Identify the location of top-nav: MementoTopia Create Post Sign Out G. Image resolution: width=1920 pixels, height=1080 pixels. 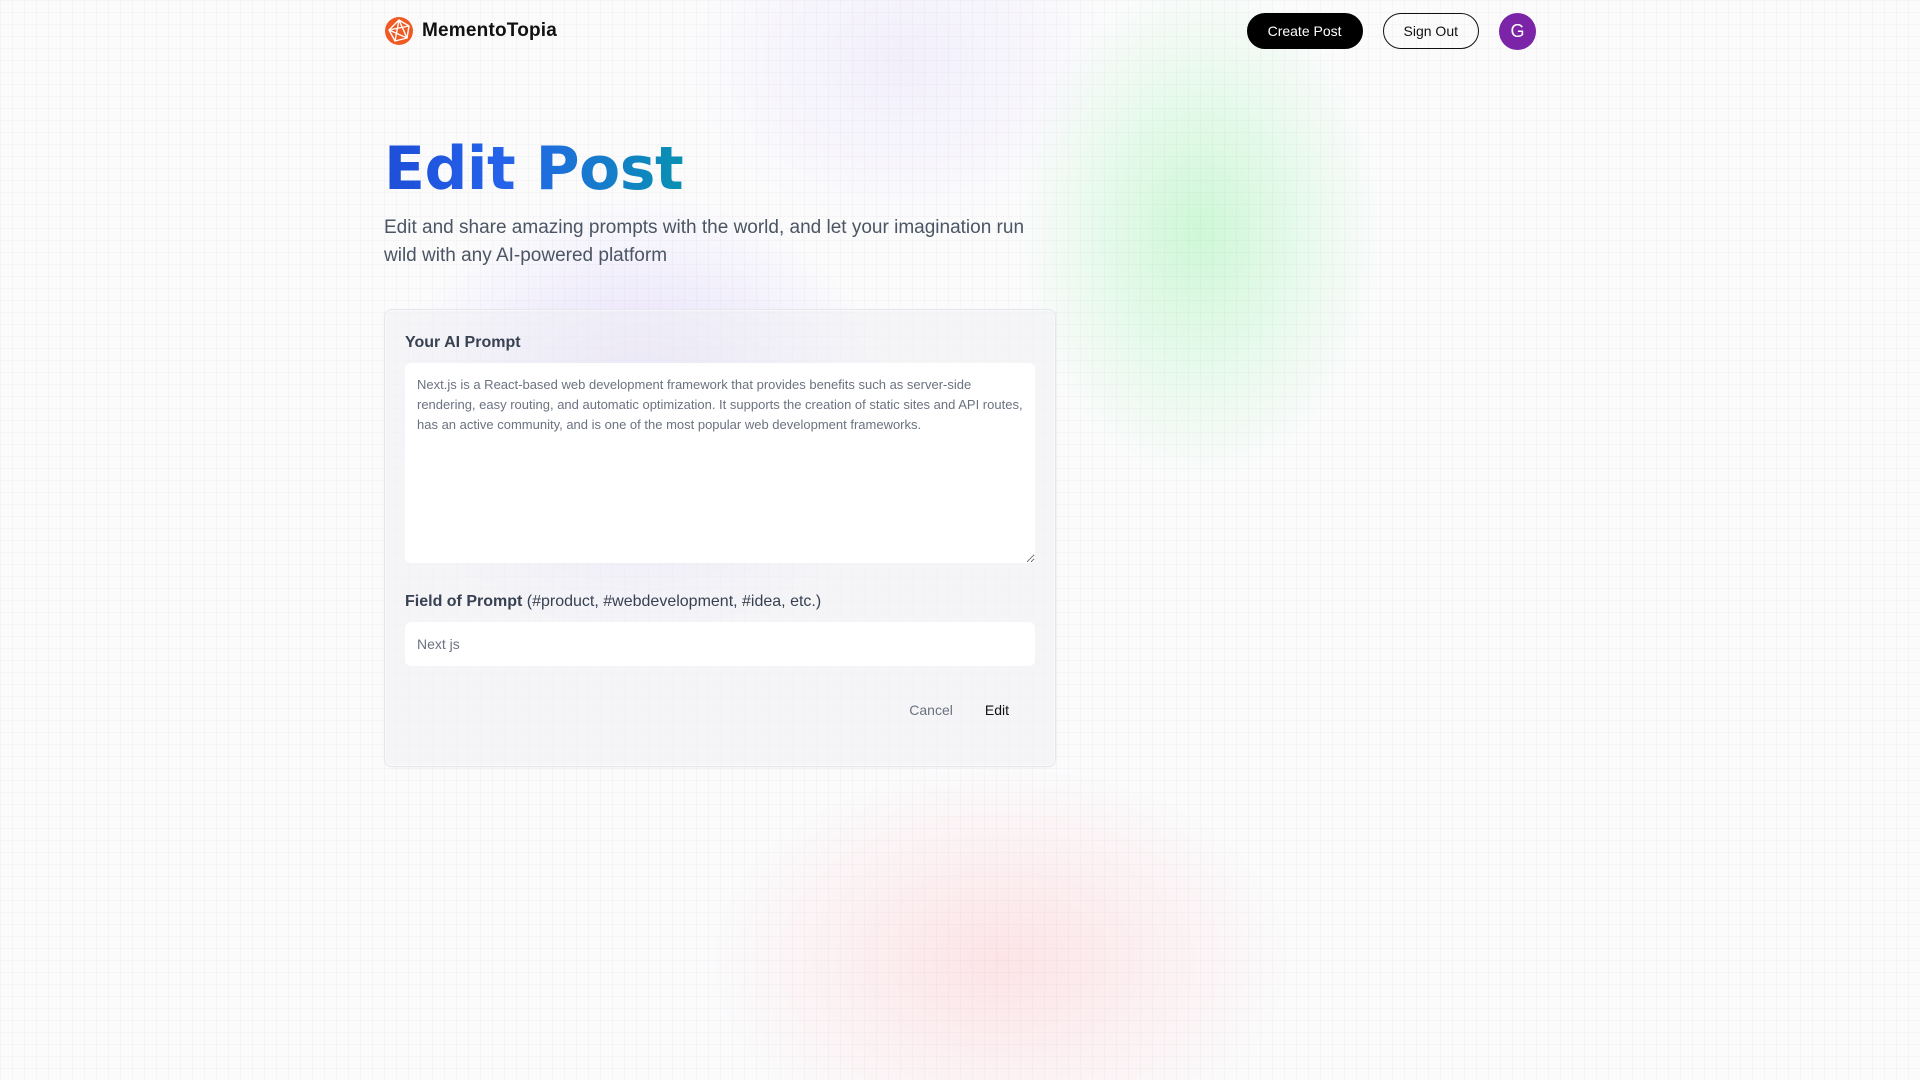
(960, 31).